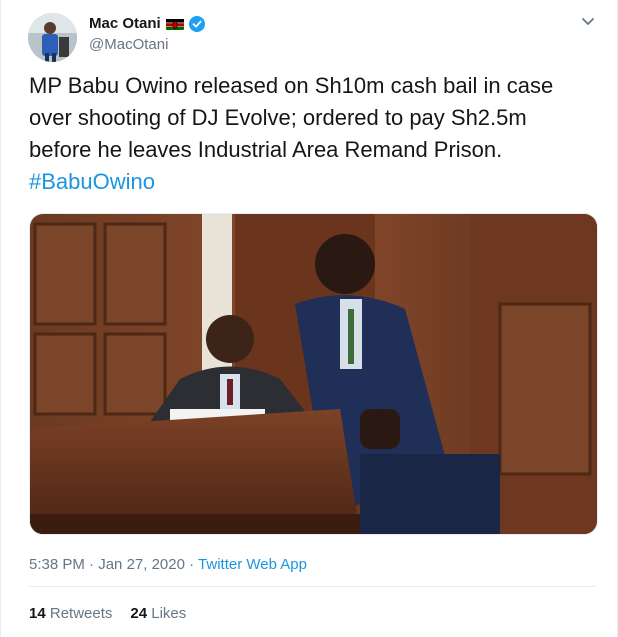 Image resolution: width=618 pixels, height=637 pixels. I want to click on kenya-flag-icon, so click(174, 24).